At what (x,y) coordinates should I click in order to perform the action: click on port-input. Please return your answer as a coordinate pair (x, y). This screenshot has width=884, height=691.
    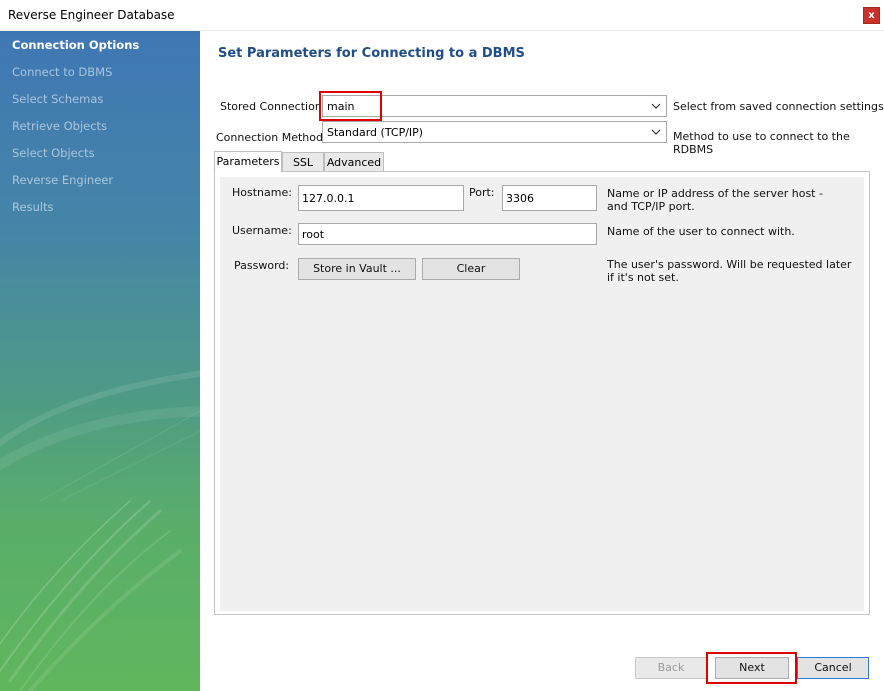
    Looking at the image, I should click on (549, 198).